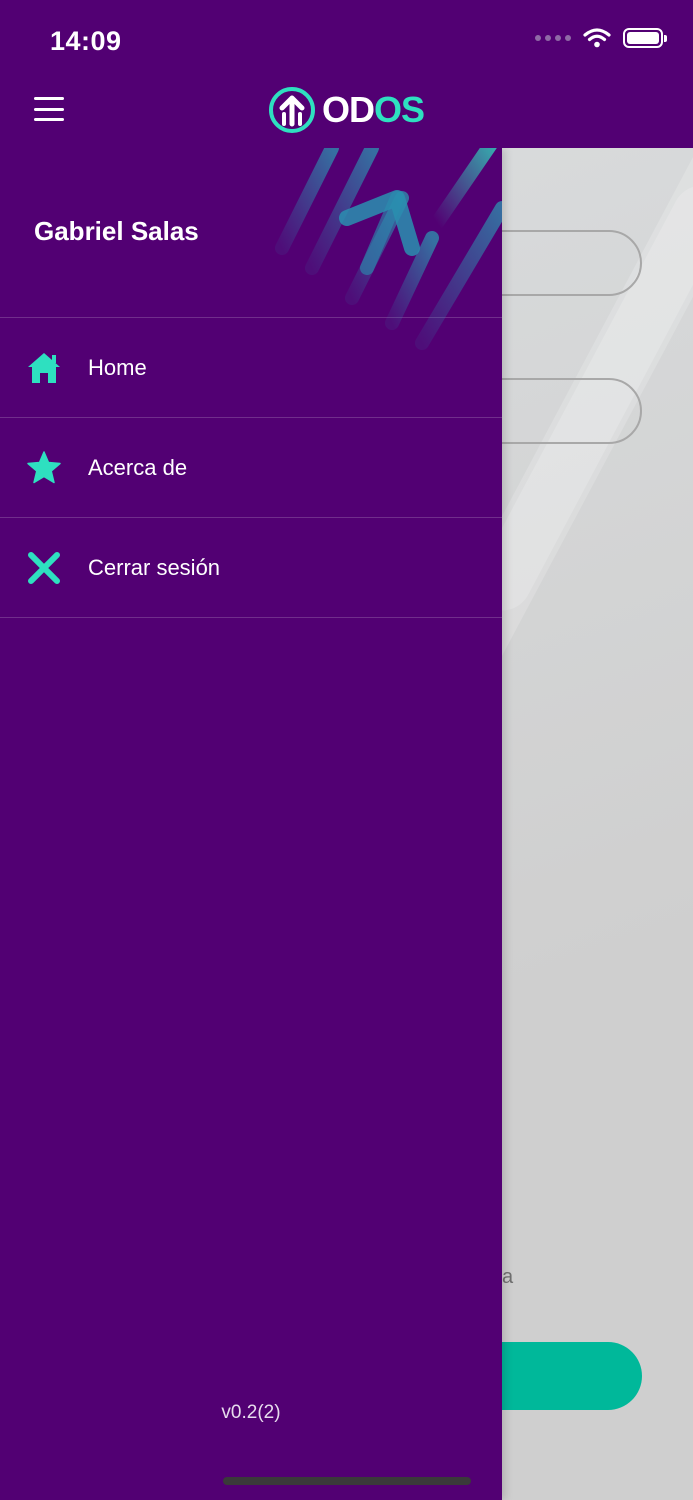 The width and height of the screenshot is (693, 1500). What do you see at coordinates (86, 41) in the screenshot?
I see `status-time: 14:09` at bounding box center [86, 41].